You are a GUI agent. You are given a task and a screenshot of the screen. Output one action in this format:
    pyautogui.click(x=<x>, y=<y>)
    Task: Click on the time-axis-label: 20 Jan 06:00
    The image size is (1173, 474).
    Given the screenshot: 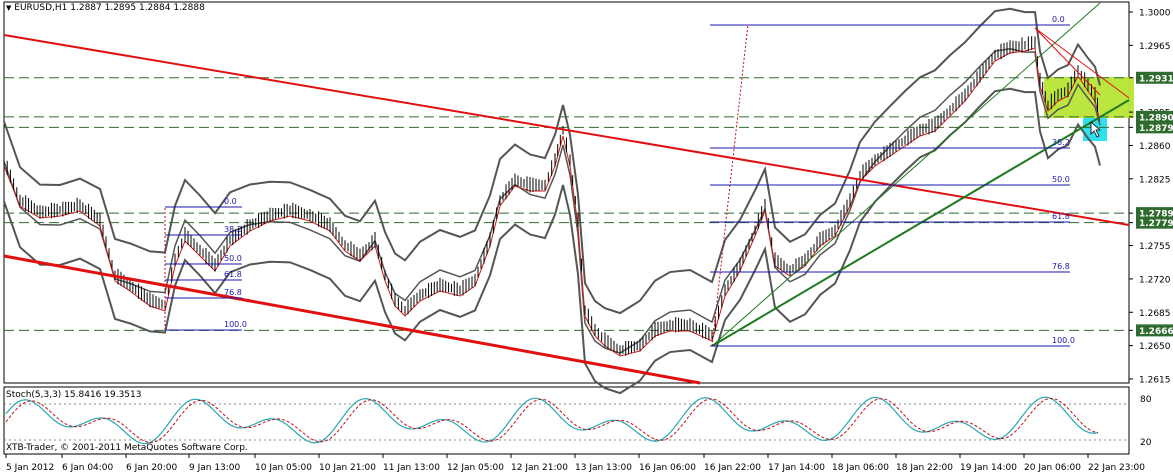 What is the action you would take?
    pyautogui.click(x=1052, y=468)
    